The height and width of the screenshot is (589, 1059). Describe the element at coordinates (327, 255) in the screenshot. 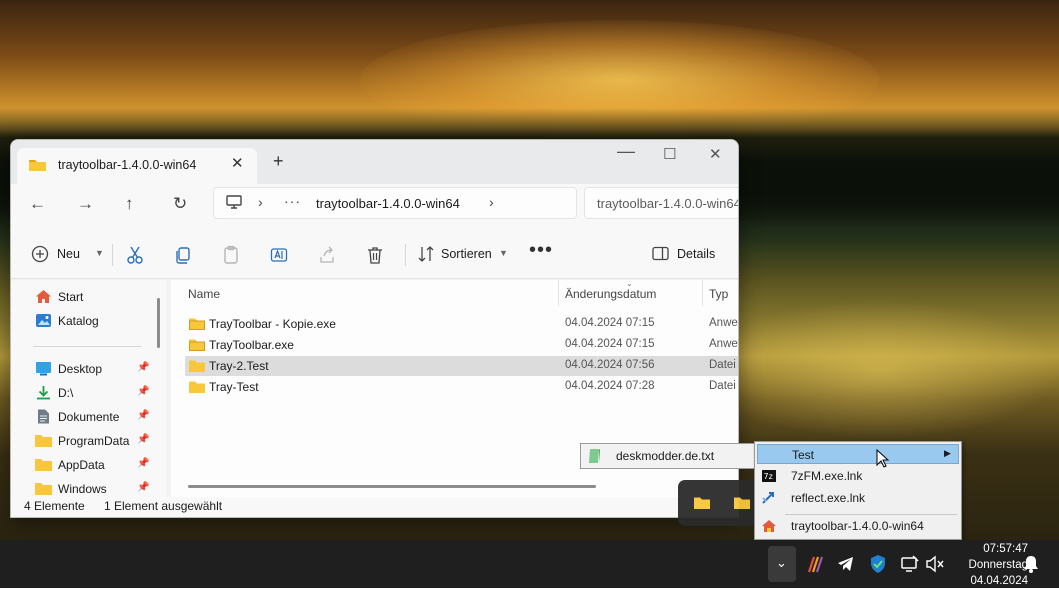

I see `share-icon` at that location.